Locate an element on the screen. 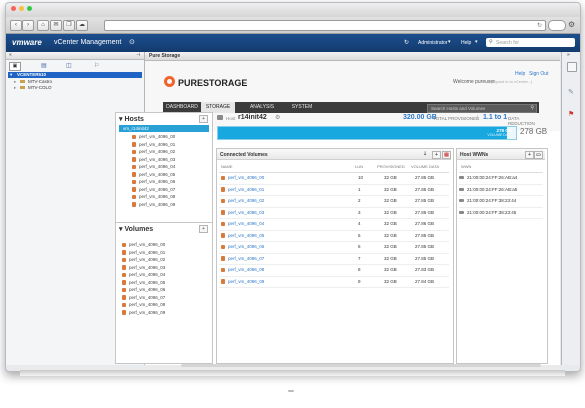 The width and height of the screenshot is (585, 408). column-header-lun: LUN is located at coordinates (359, 166).